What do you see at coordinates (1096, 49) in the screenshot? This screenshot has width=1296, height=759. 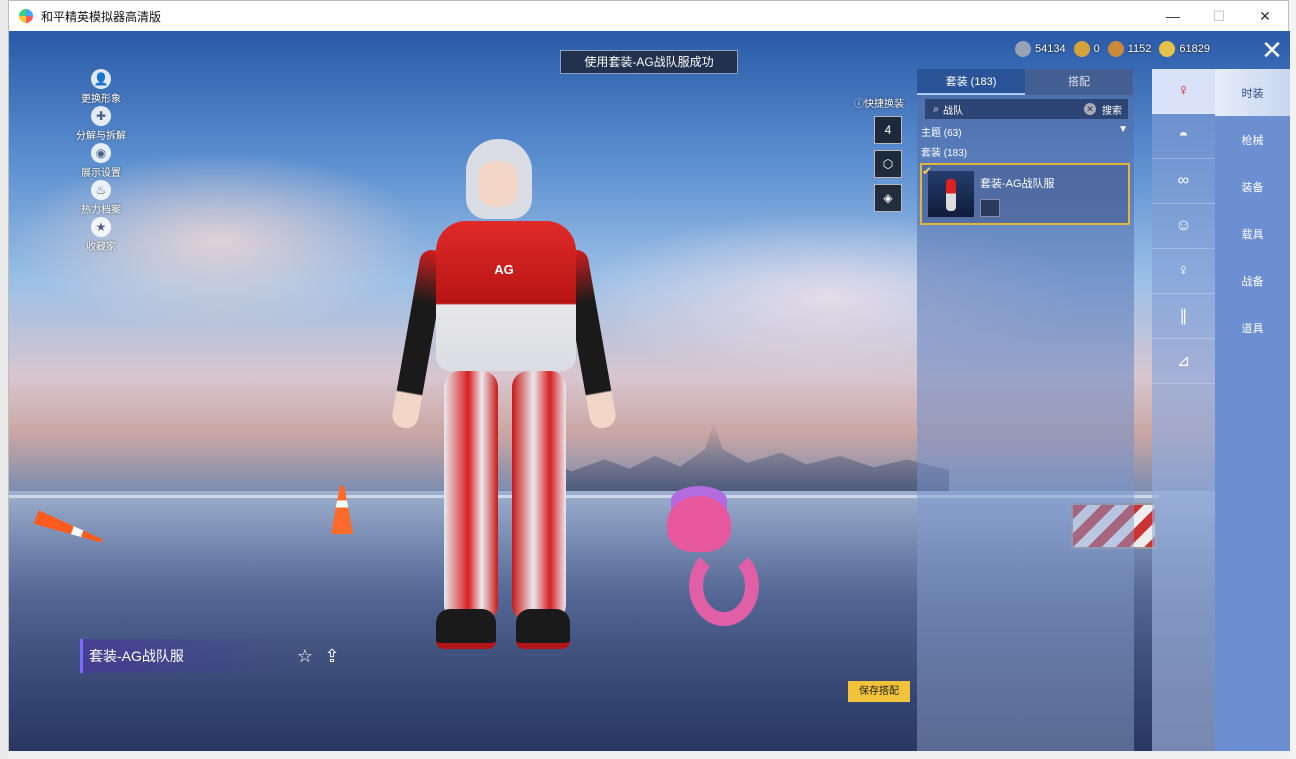 I see `currency-value: 0` at bounding box center [1096, 49].